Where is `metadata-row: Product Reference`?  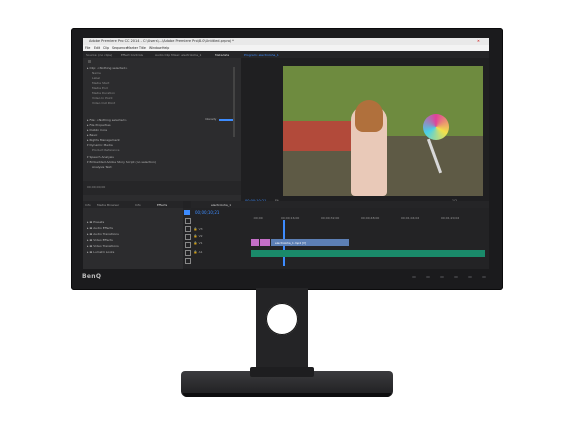 metadata-row: Product Reference is located at coordinates (106, 150).